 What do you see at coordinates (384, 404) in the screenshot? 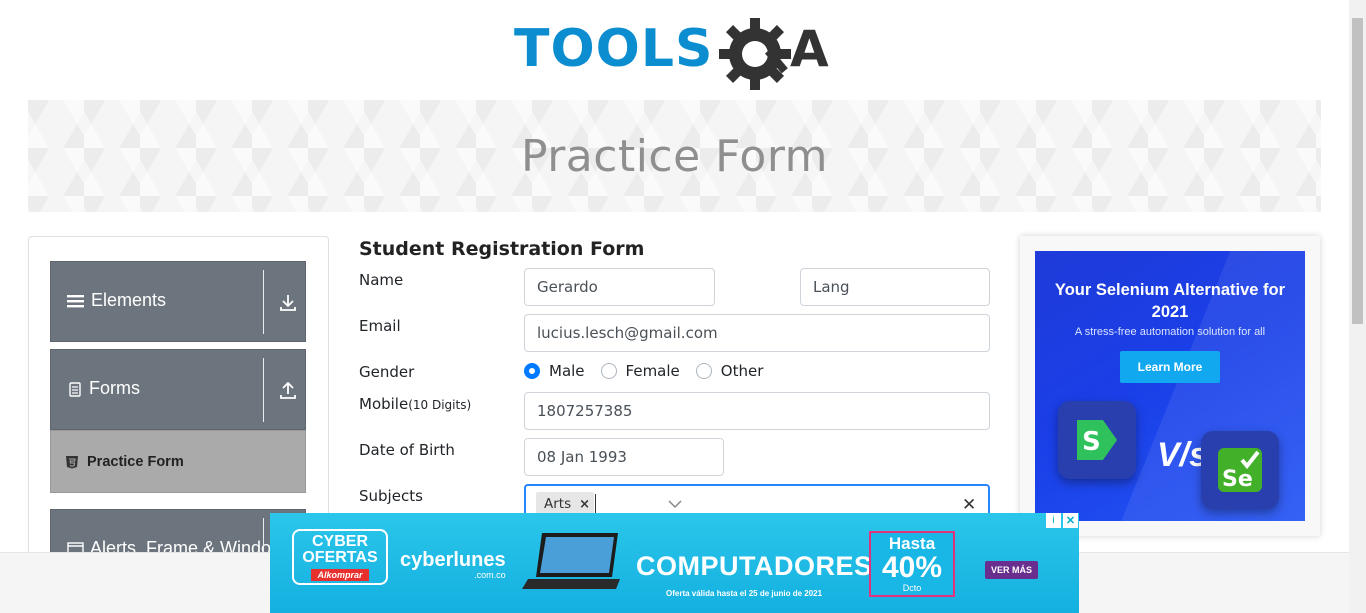
I see `mobile-label-text: Mobile` at bounding box center [384, 404].